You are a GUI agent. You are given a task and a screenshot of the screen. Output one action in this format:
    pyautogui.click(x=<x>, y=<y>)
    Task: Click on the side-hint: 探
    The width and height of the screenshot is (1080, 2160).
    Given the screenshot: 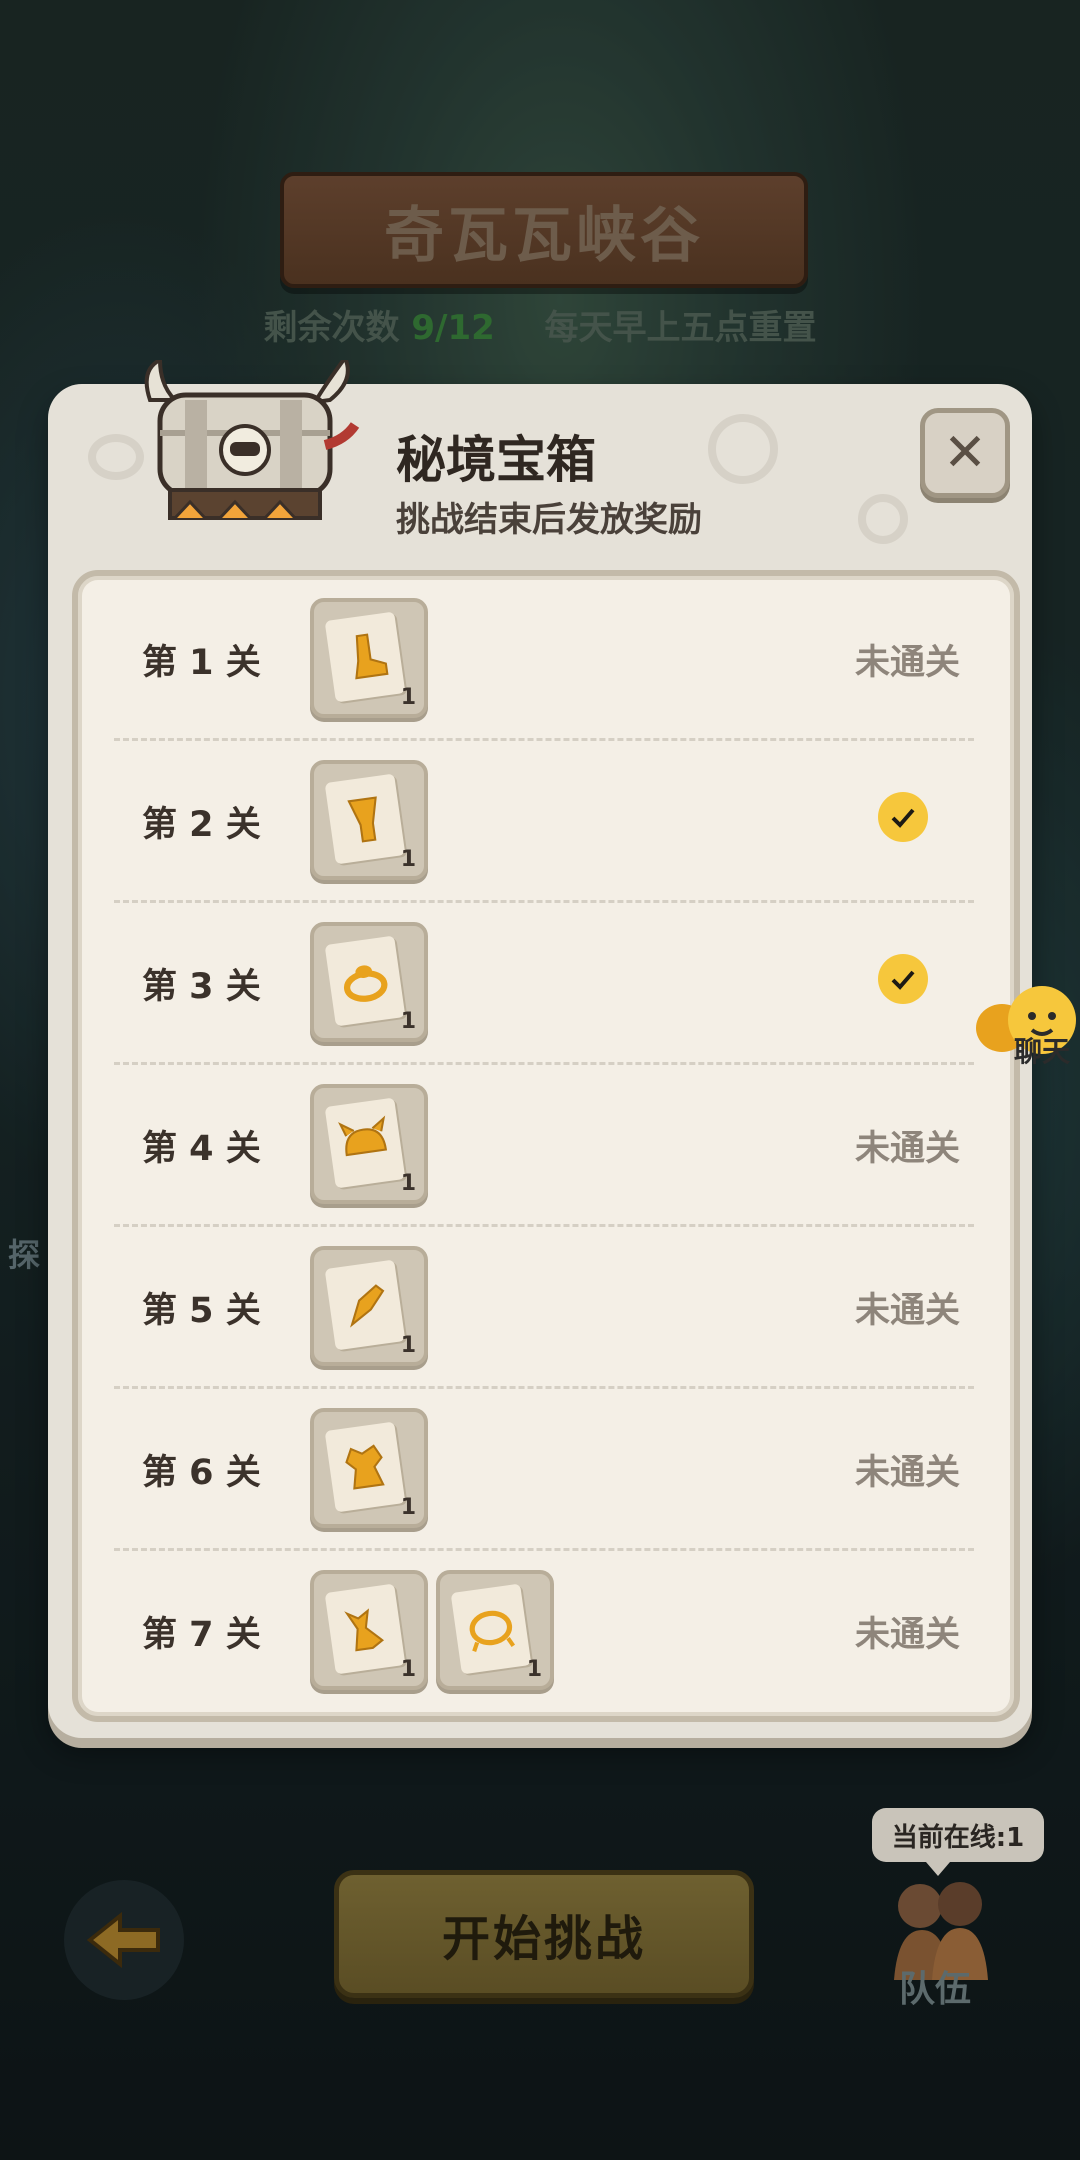 What is the action you would take?
    pyautogui.click(x=24, y=1255)
    